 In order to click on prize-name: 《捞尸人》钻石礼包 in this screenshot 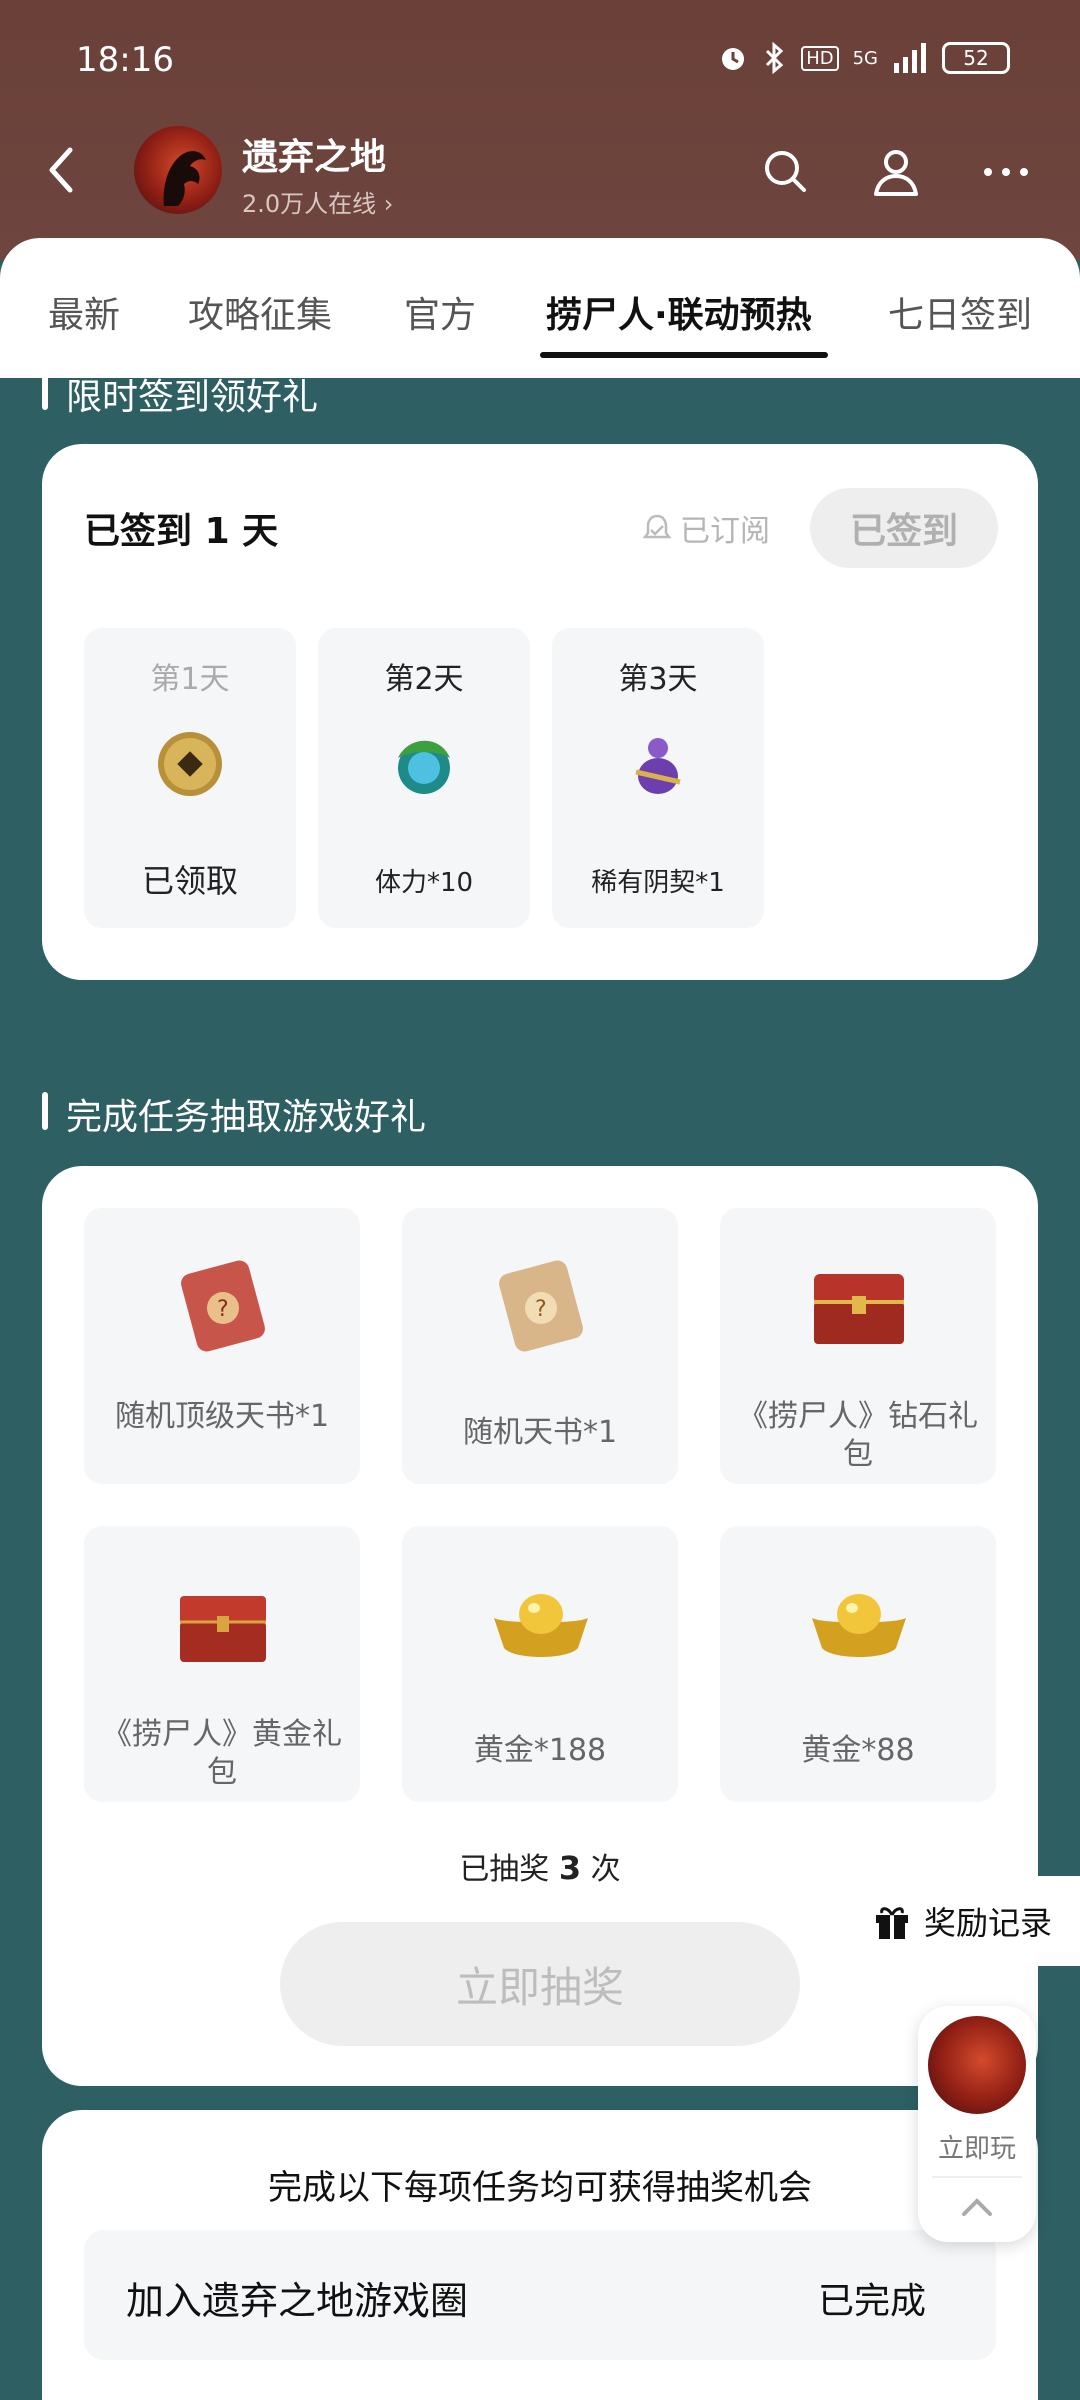, I will do `click(858, 1435)`.